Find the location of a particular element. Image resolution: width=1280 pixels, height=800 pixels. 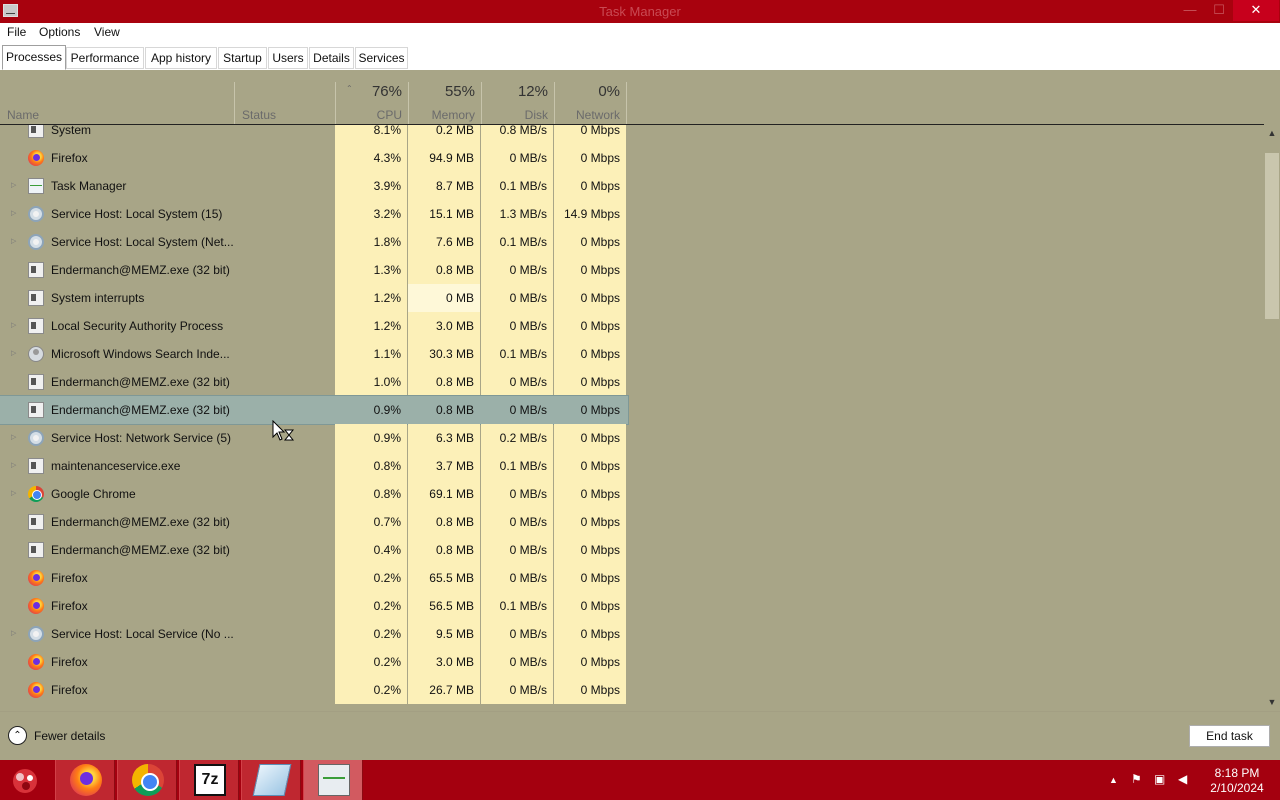

taskbar-firefox-button is located at coordinates (85, 780).